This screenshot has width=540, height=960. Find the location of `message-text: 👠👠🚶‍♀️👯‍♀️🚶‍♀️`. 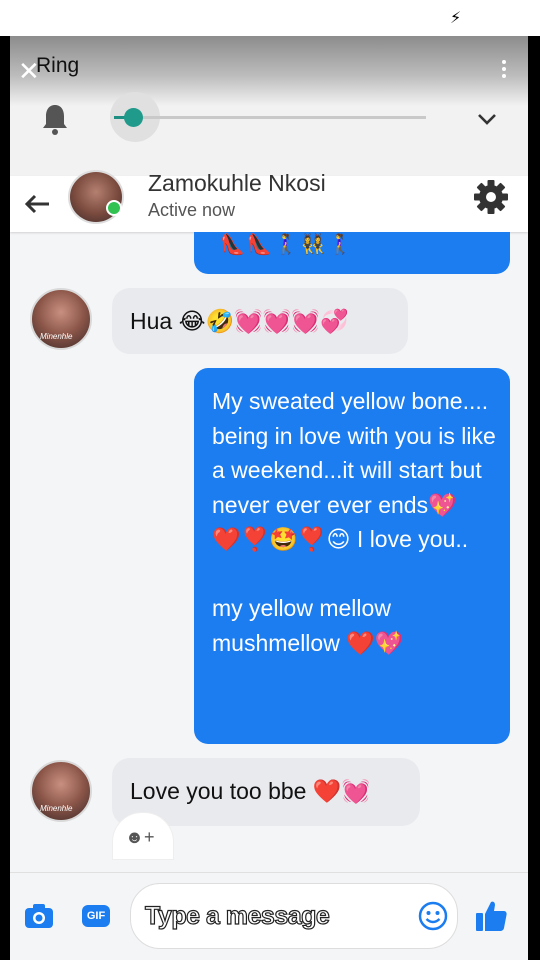

message-text: 👠👠🚶‍♀️👯‍♀️🚶‍♀️ is located at coordinates (287, 245).